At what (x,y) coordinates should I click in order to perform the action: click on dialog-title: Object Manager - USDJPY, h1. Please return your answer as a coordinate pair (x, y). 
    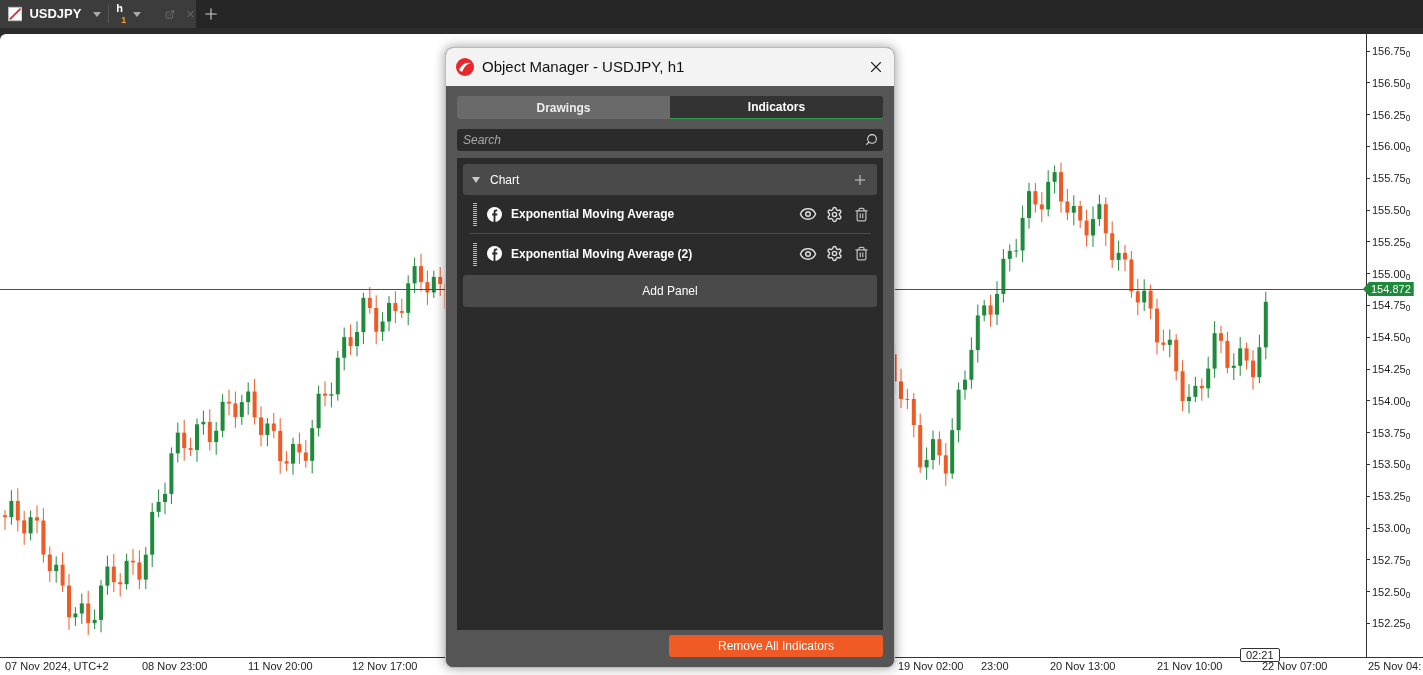
    Looking at the image, I should click on (583, 66).